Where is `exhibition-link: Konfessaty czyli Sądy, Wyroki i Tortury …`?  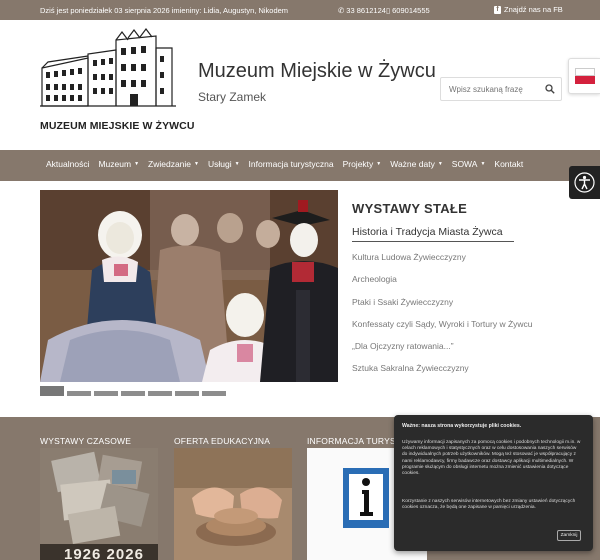
exhibition-link: Konfessaty czyli Sądy, Wyroki i Tortury … is located at coordinates (442, 330).